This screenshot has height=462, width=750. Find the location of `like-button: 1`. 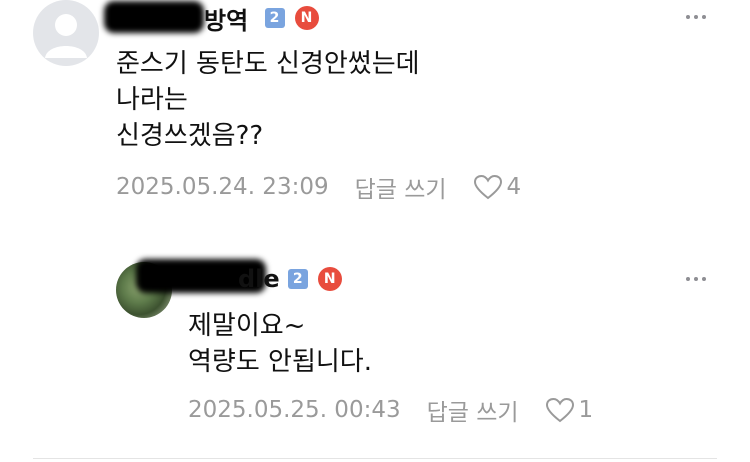

like-button: 1 is located at coordinates (569, 410).